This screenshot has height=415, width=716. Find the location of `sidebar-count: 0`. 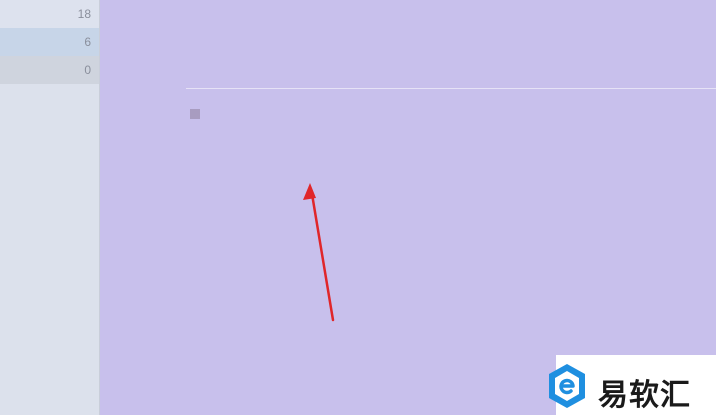

sidebar-count: 0 is located at coordinates (87, 70).